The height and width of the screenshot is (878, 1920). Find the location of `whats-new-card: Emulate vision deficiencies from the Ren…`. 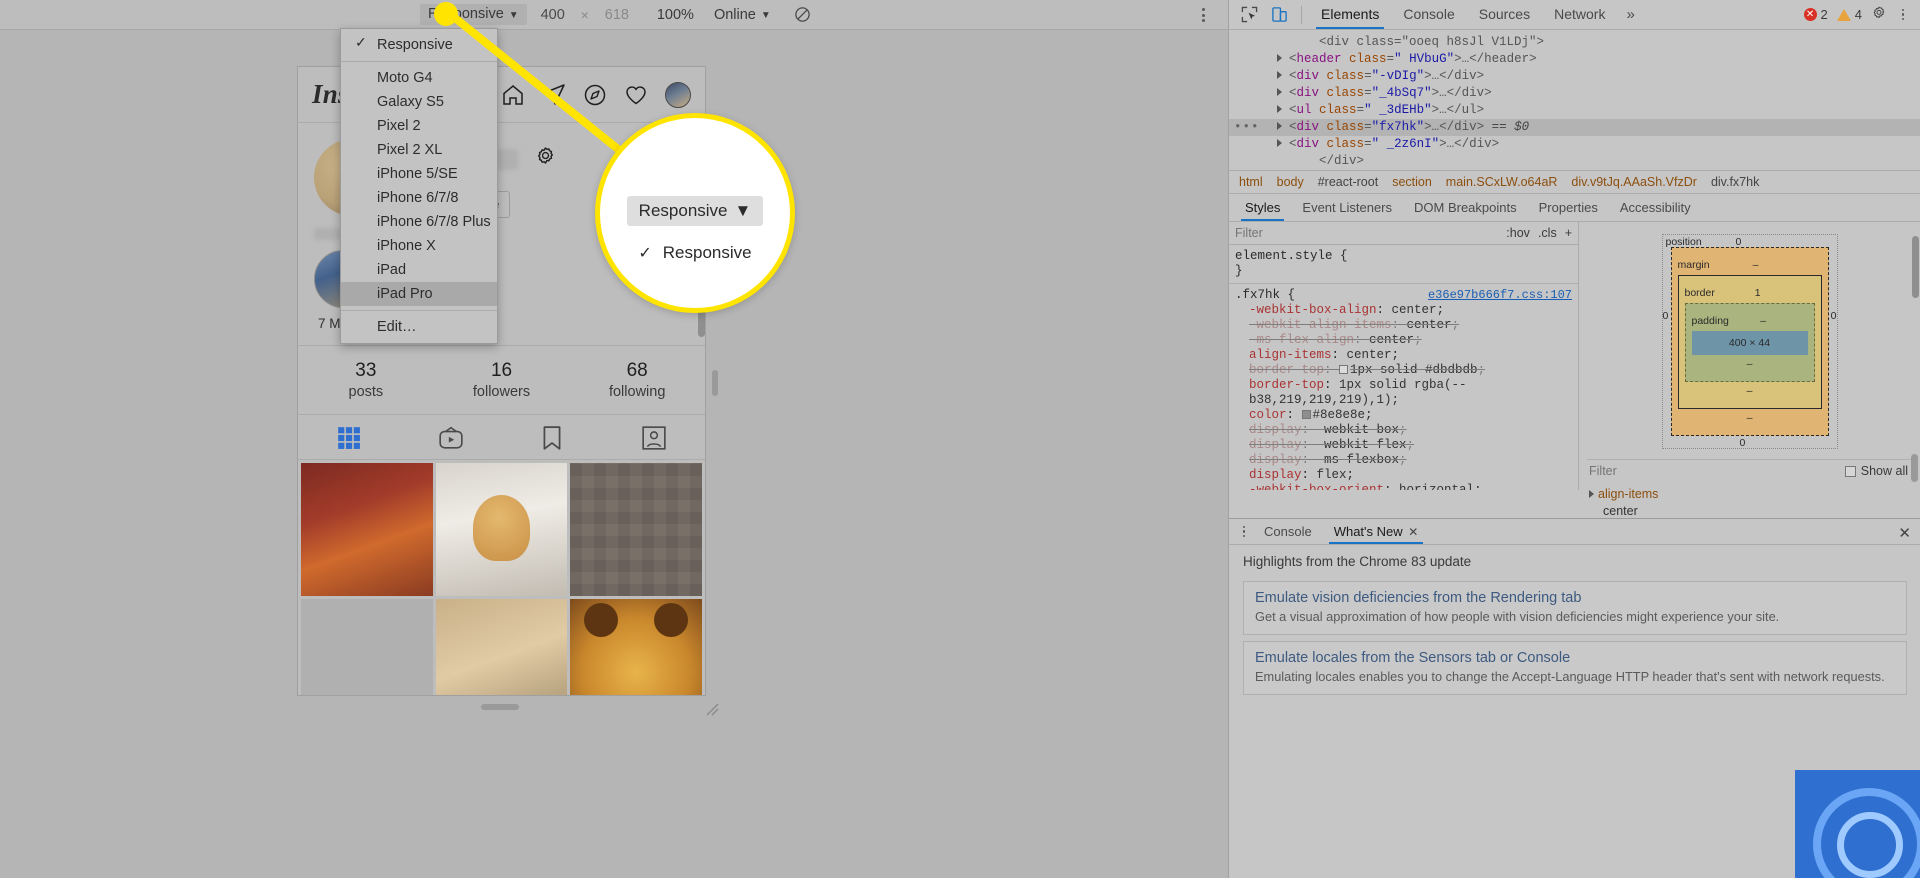

whats-new-card: Emulate vision deficiencies from the Ren… is located at coordinates (1575, 608).